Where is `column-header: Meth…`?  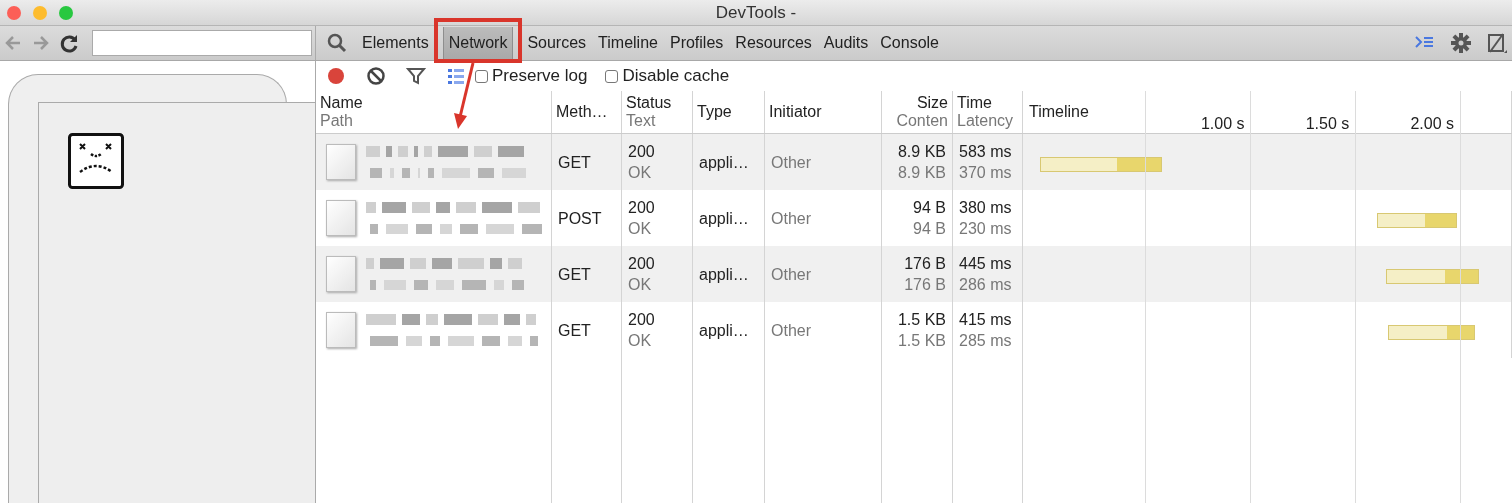 column-header: Meth… is located at coordinates (586, 112).